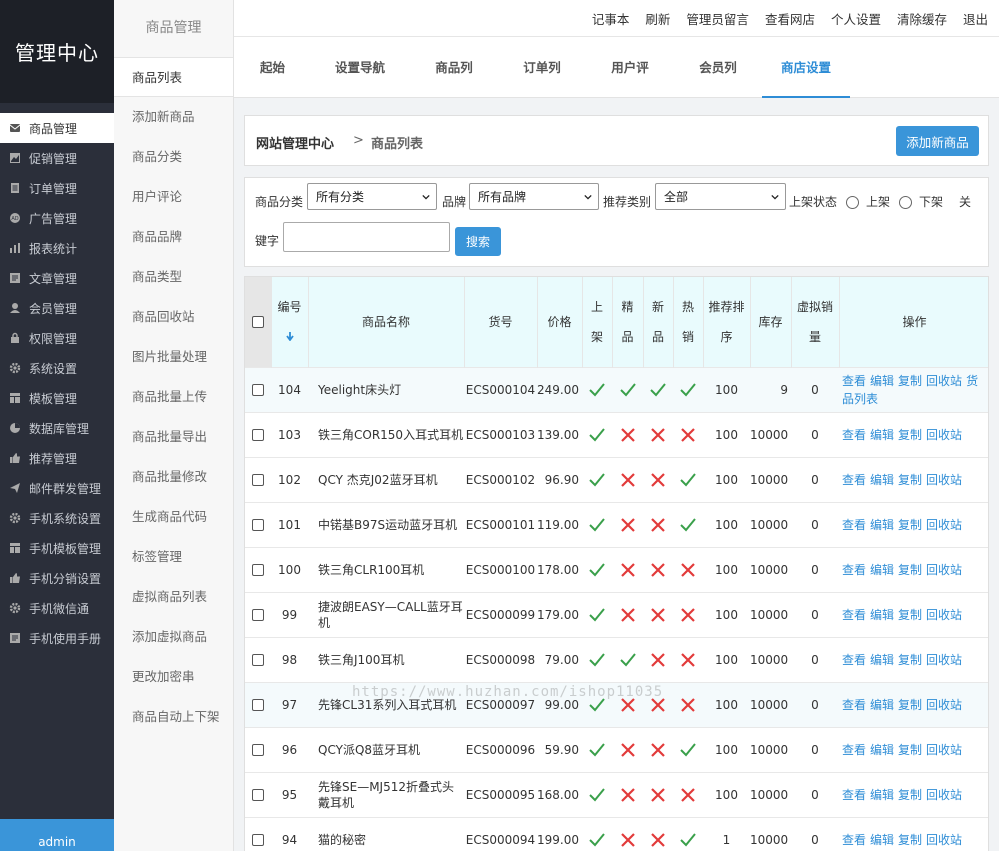 This screenshot has width=999, height=851. Describe the element at coordinates (628, 322) in the screenshot. I see `header-best: 精品` at that location.